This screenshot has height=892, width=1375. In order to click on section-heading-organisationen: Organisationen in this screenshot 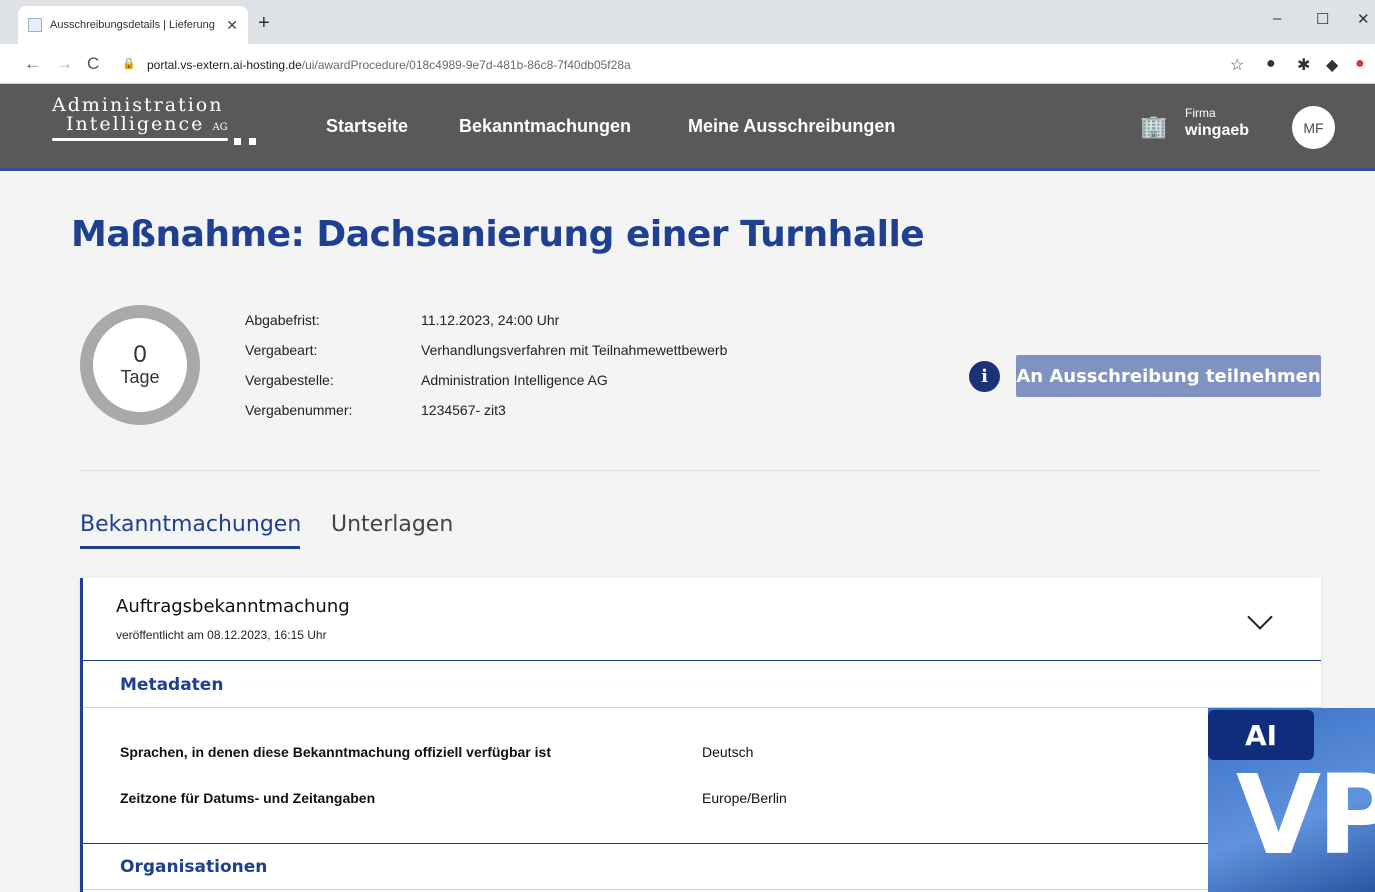, I will do `click(193, 867)`.